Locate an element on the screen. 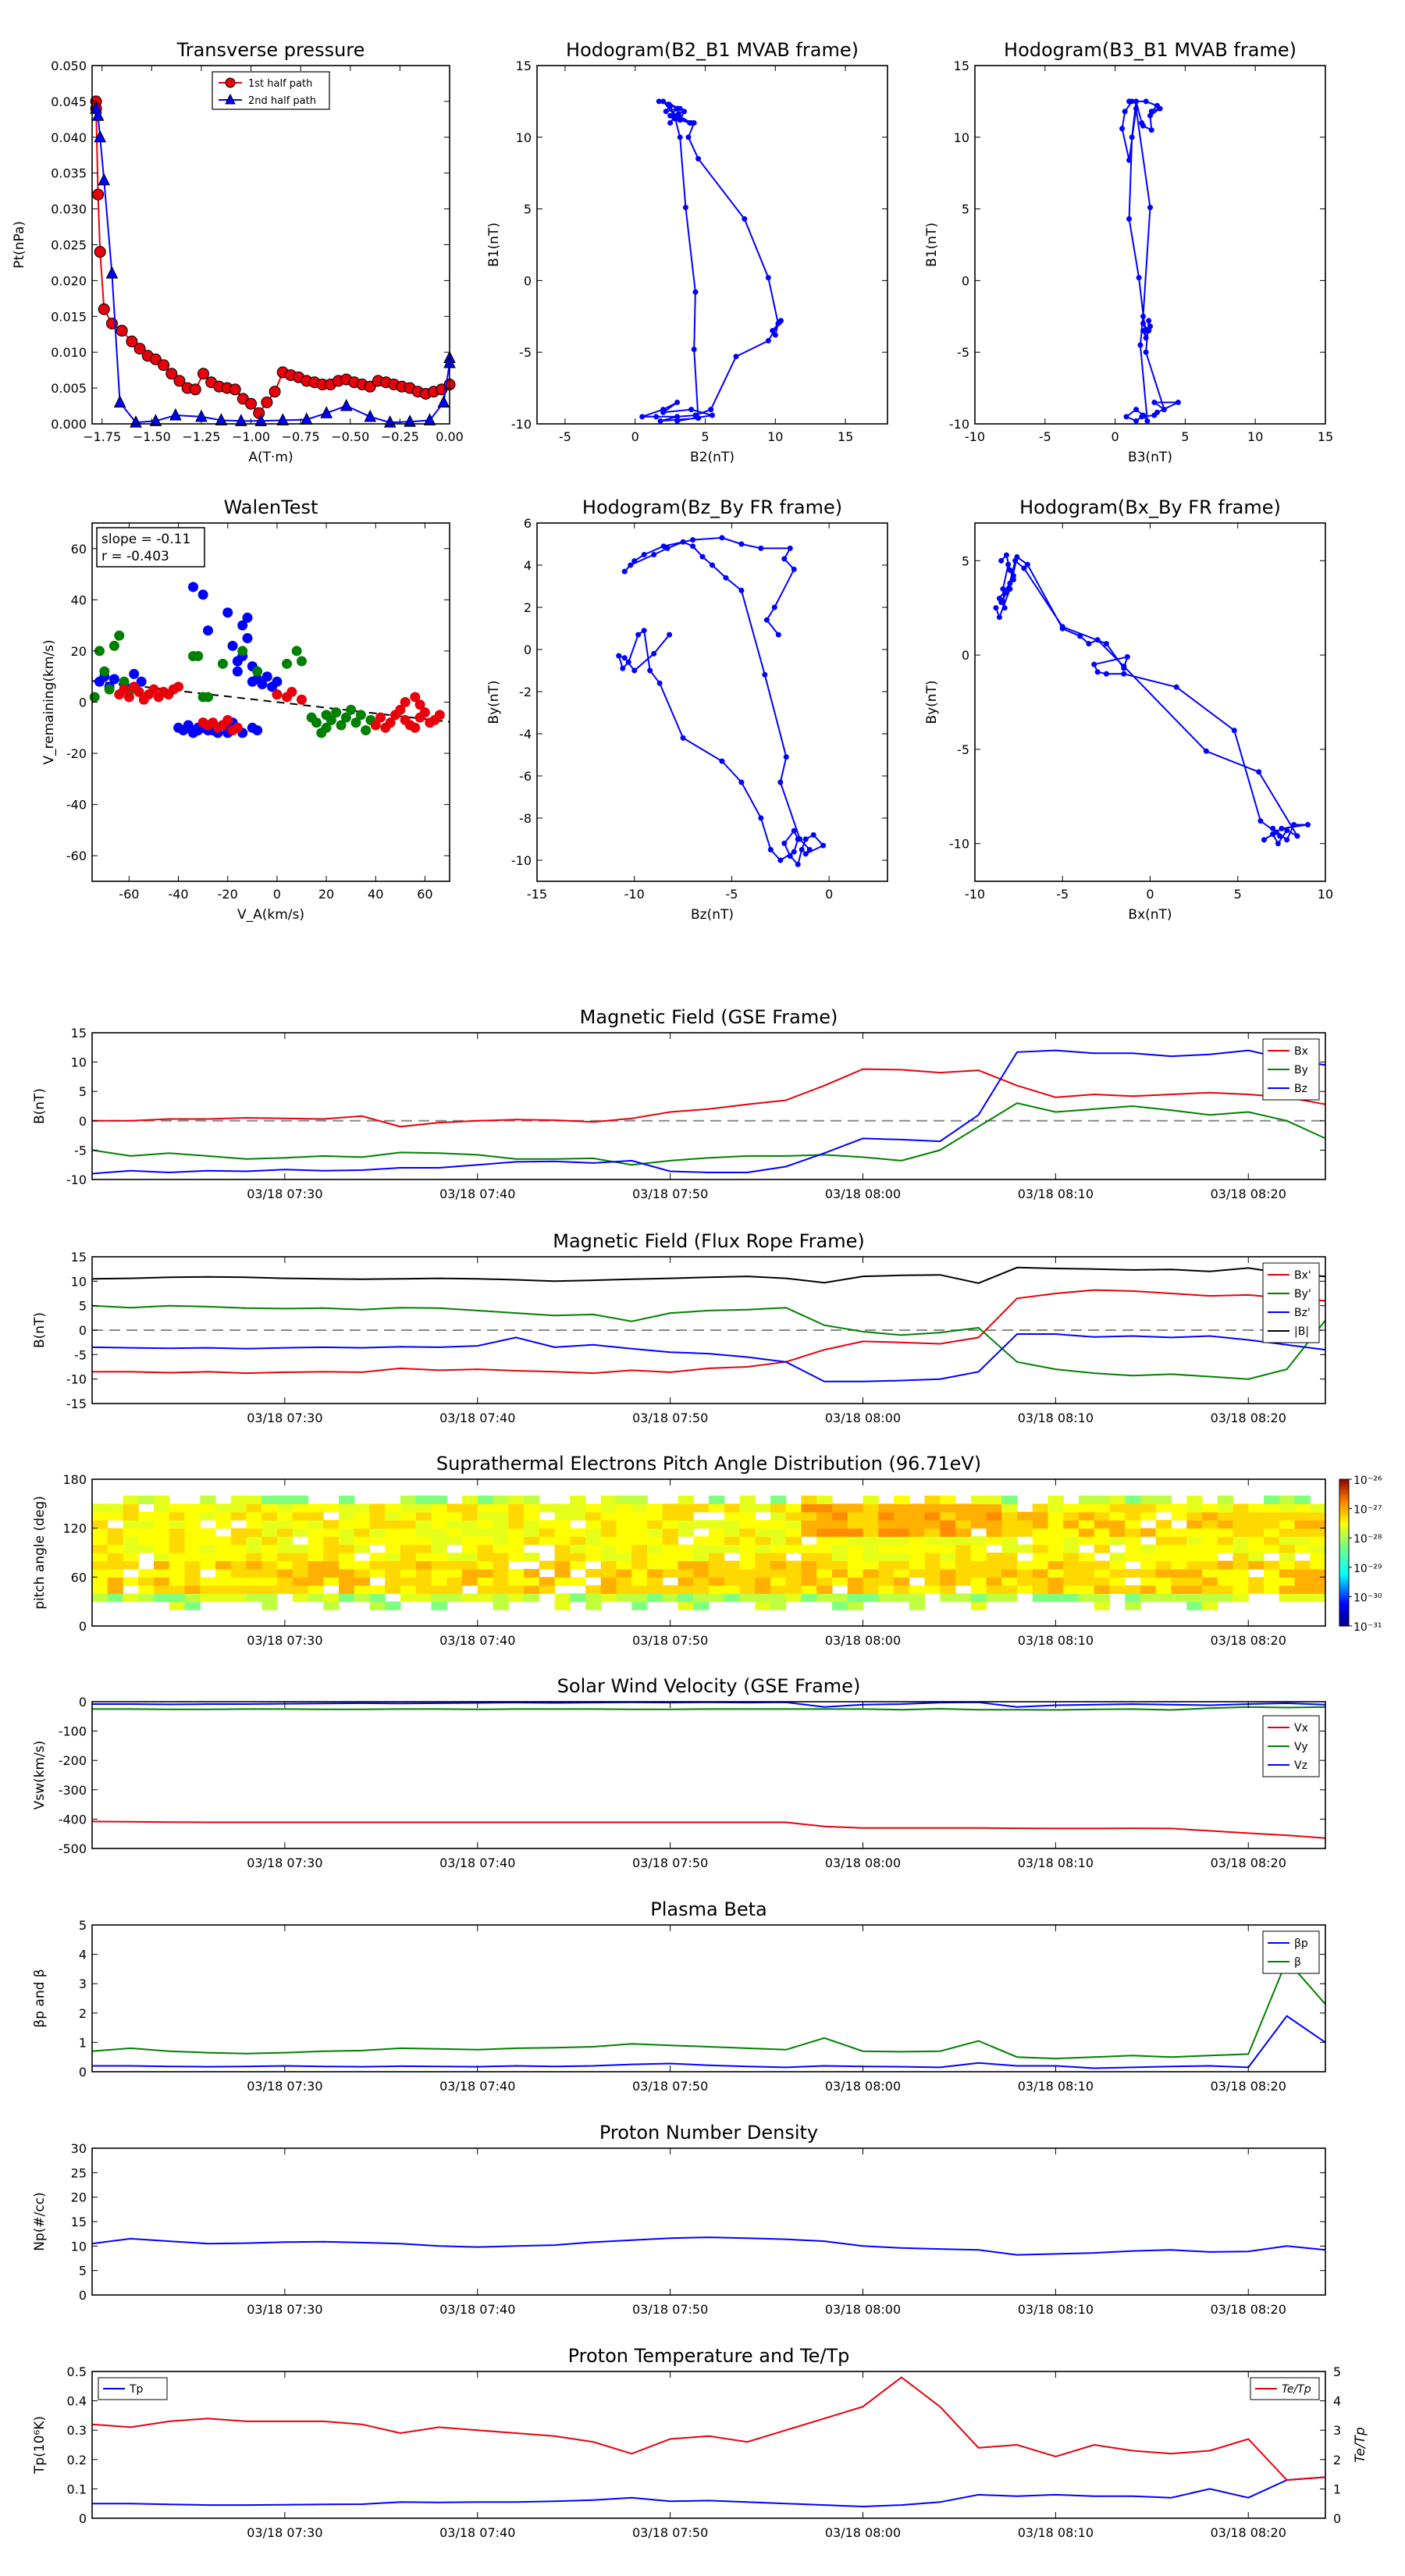 This screenshot has height=2576, width=1405. bfr-xtick-label: 03/18 08:00 is located at coordinates (863, 1418).